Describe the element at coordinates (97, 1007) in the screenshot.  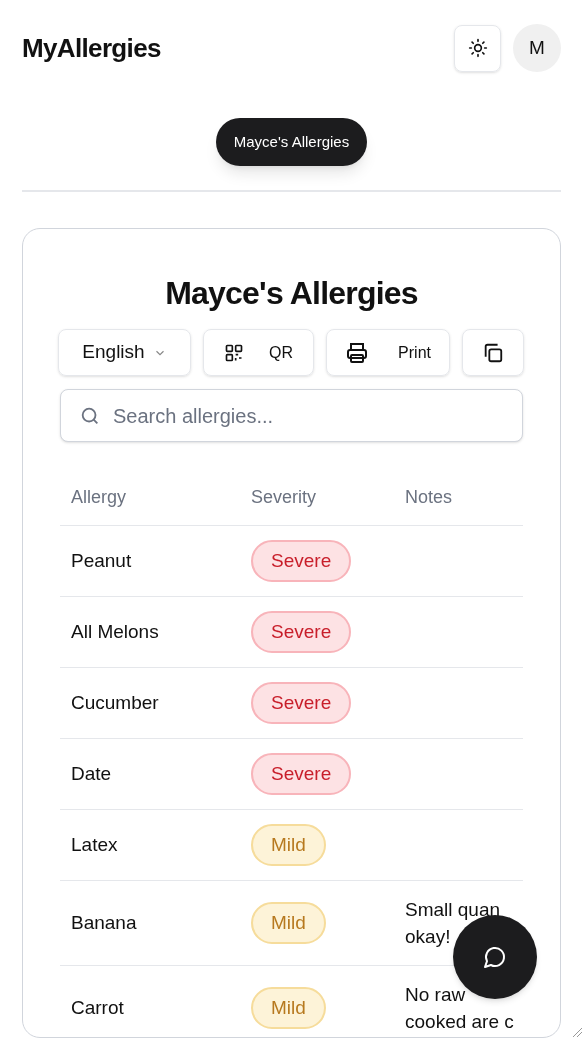
I see `table-cell: Carrot` at that location.